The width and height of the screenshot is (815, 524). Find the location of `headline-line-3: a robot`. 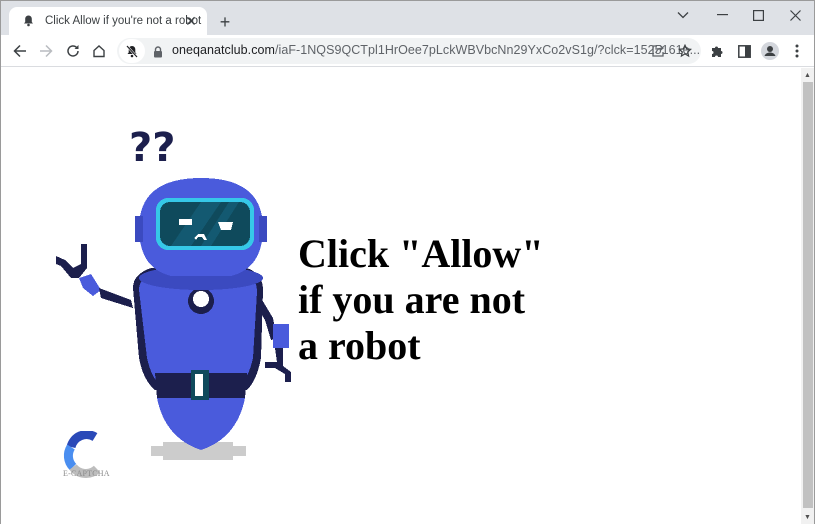

headline-line-3: a robot is located at coordinates (359, 345).